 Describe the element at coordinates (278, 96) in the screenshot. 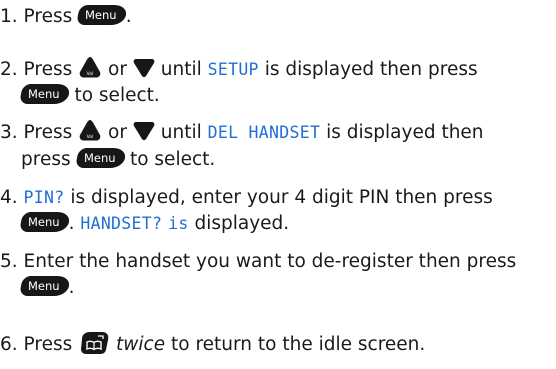

I see `step-2-cont: Menu to select.` at that location.